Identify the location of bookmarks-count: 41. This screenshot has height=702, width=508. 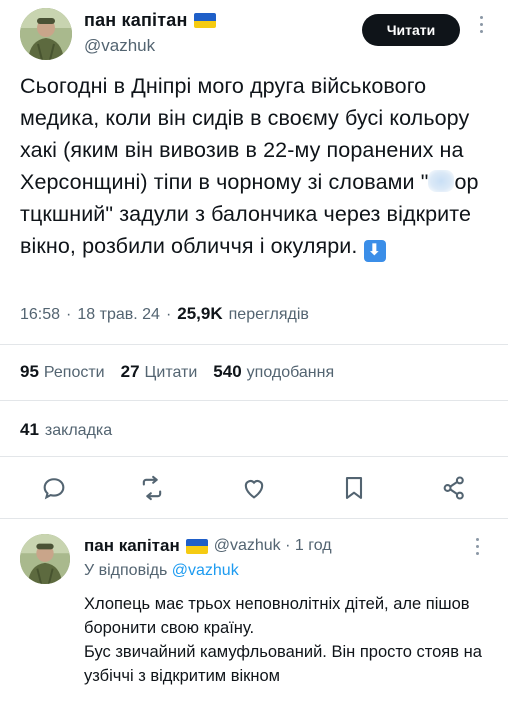
(29, 429).